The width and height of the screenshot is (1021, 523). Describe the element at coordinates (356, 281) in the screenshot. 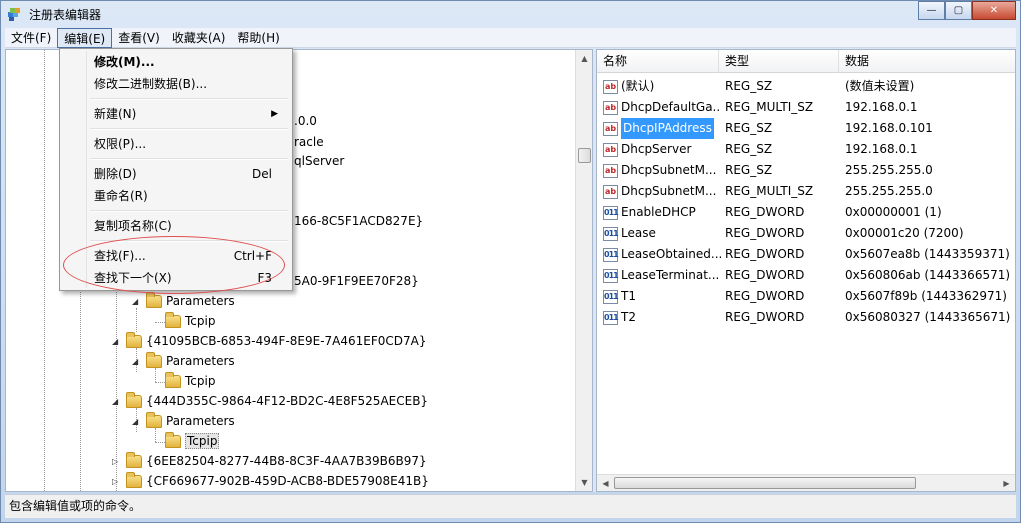

I see `tree-item-partial: 5A0-9F1F9EE70F28}` at that location.